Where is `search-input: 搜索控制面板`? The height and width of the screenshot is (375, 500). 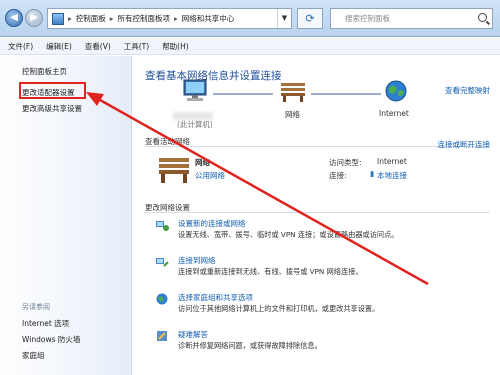 search-input: 搜索控制面板 is located at coordinates (411, 18).